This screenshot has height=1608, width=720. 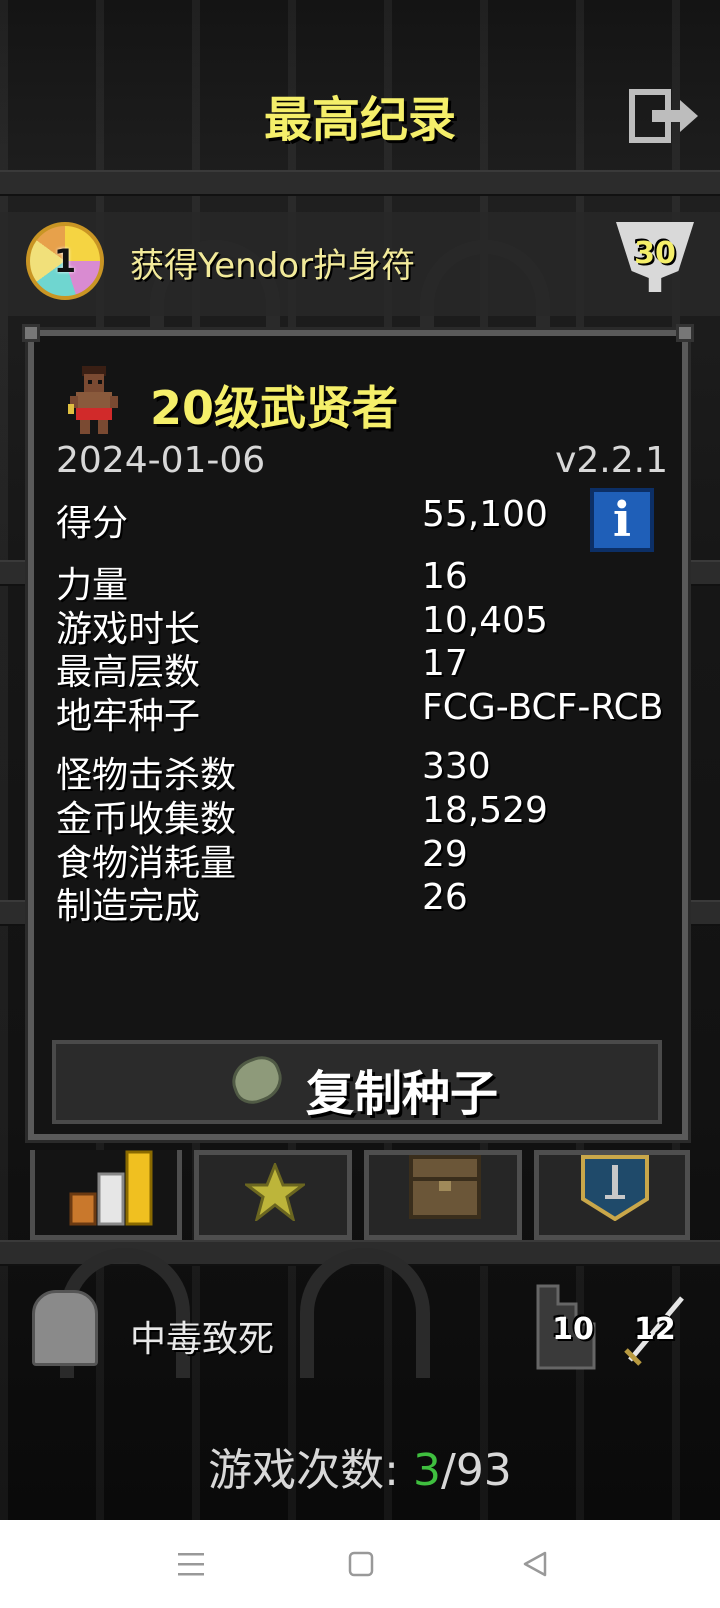 I want to click on page-title: 最高纪录, so click(x=359, y=120).